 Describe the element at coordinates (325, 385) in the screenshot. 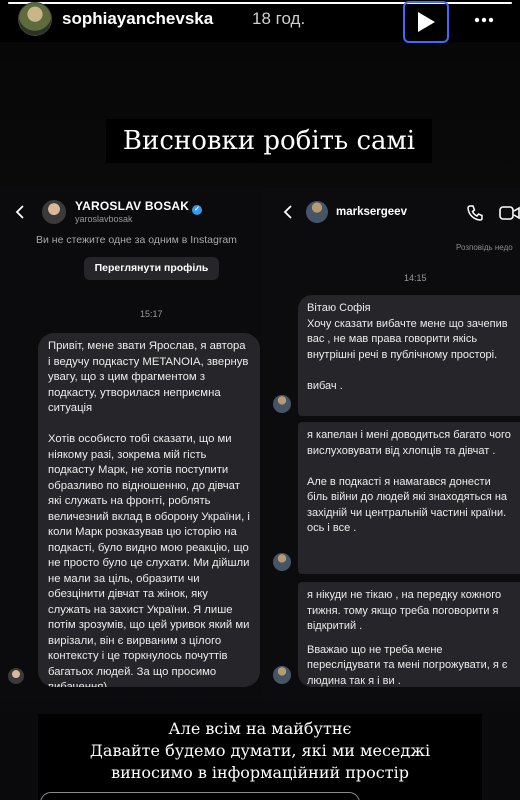

I see `message-paragraph: вибач .` at that location.